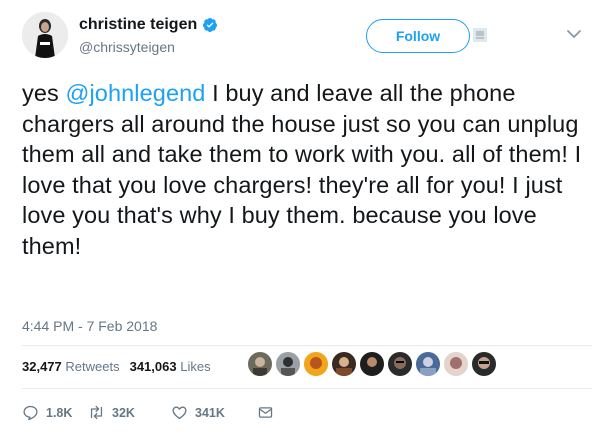 The image size is (614, 442). I want to click on verified-badge-icon, so click(210, 25).